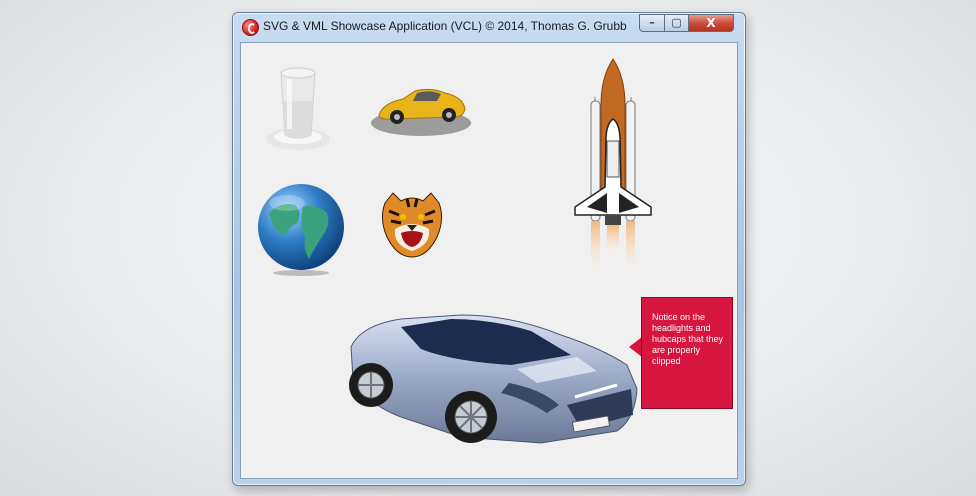 The height and width of the screenshot is (496, 976). I want to click on close-button: X, so click(711, 23).